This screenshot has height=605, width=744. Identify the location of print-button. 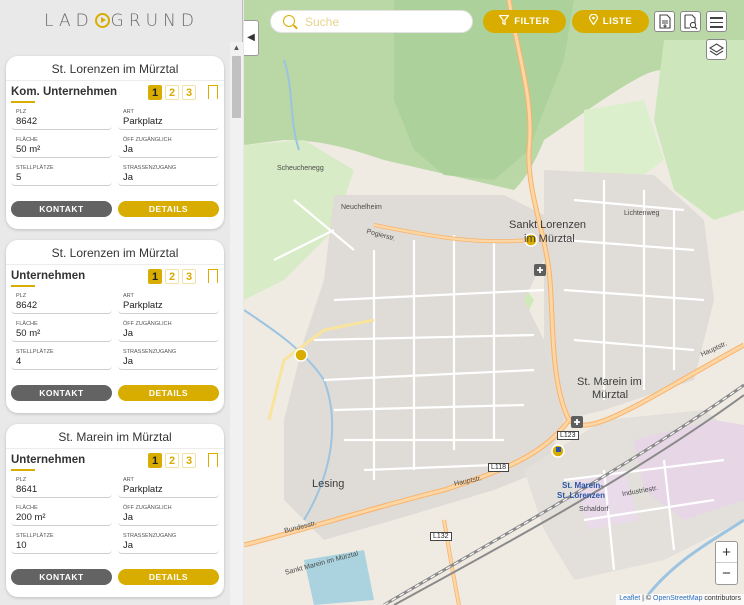
(690, 21).